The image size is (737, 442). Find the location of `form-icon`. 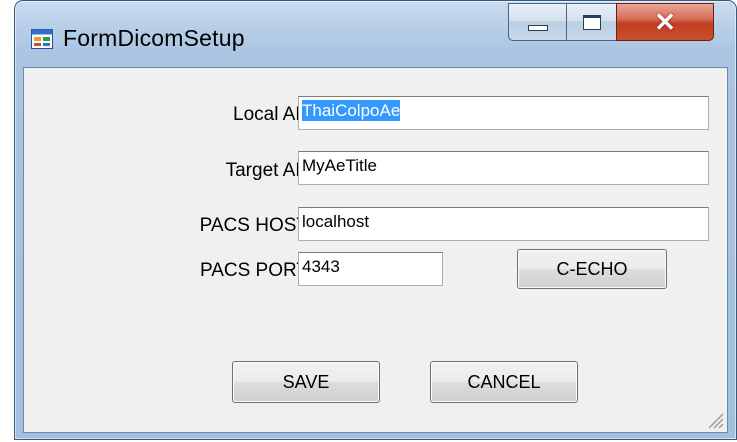

form-icon is located at coordinates (42, 39).